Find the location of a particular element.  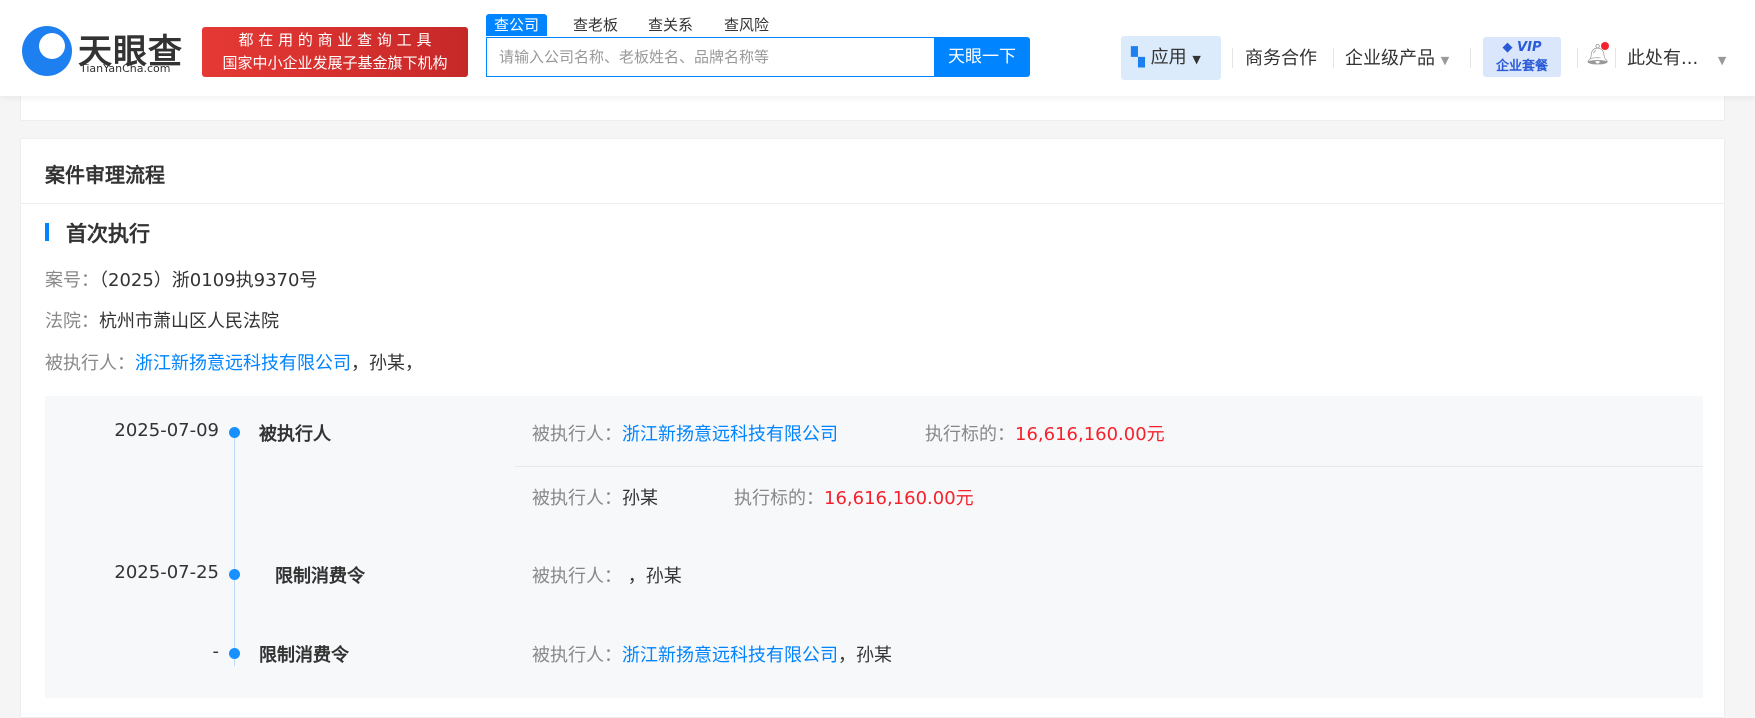

nav-business: 商务合作 is located at coordinates (1281, 57).